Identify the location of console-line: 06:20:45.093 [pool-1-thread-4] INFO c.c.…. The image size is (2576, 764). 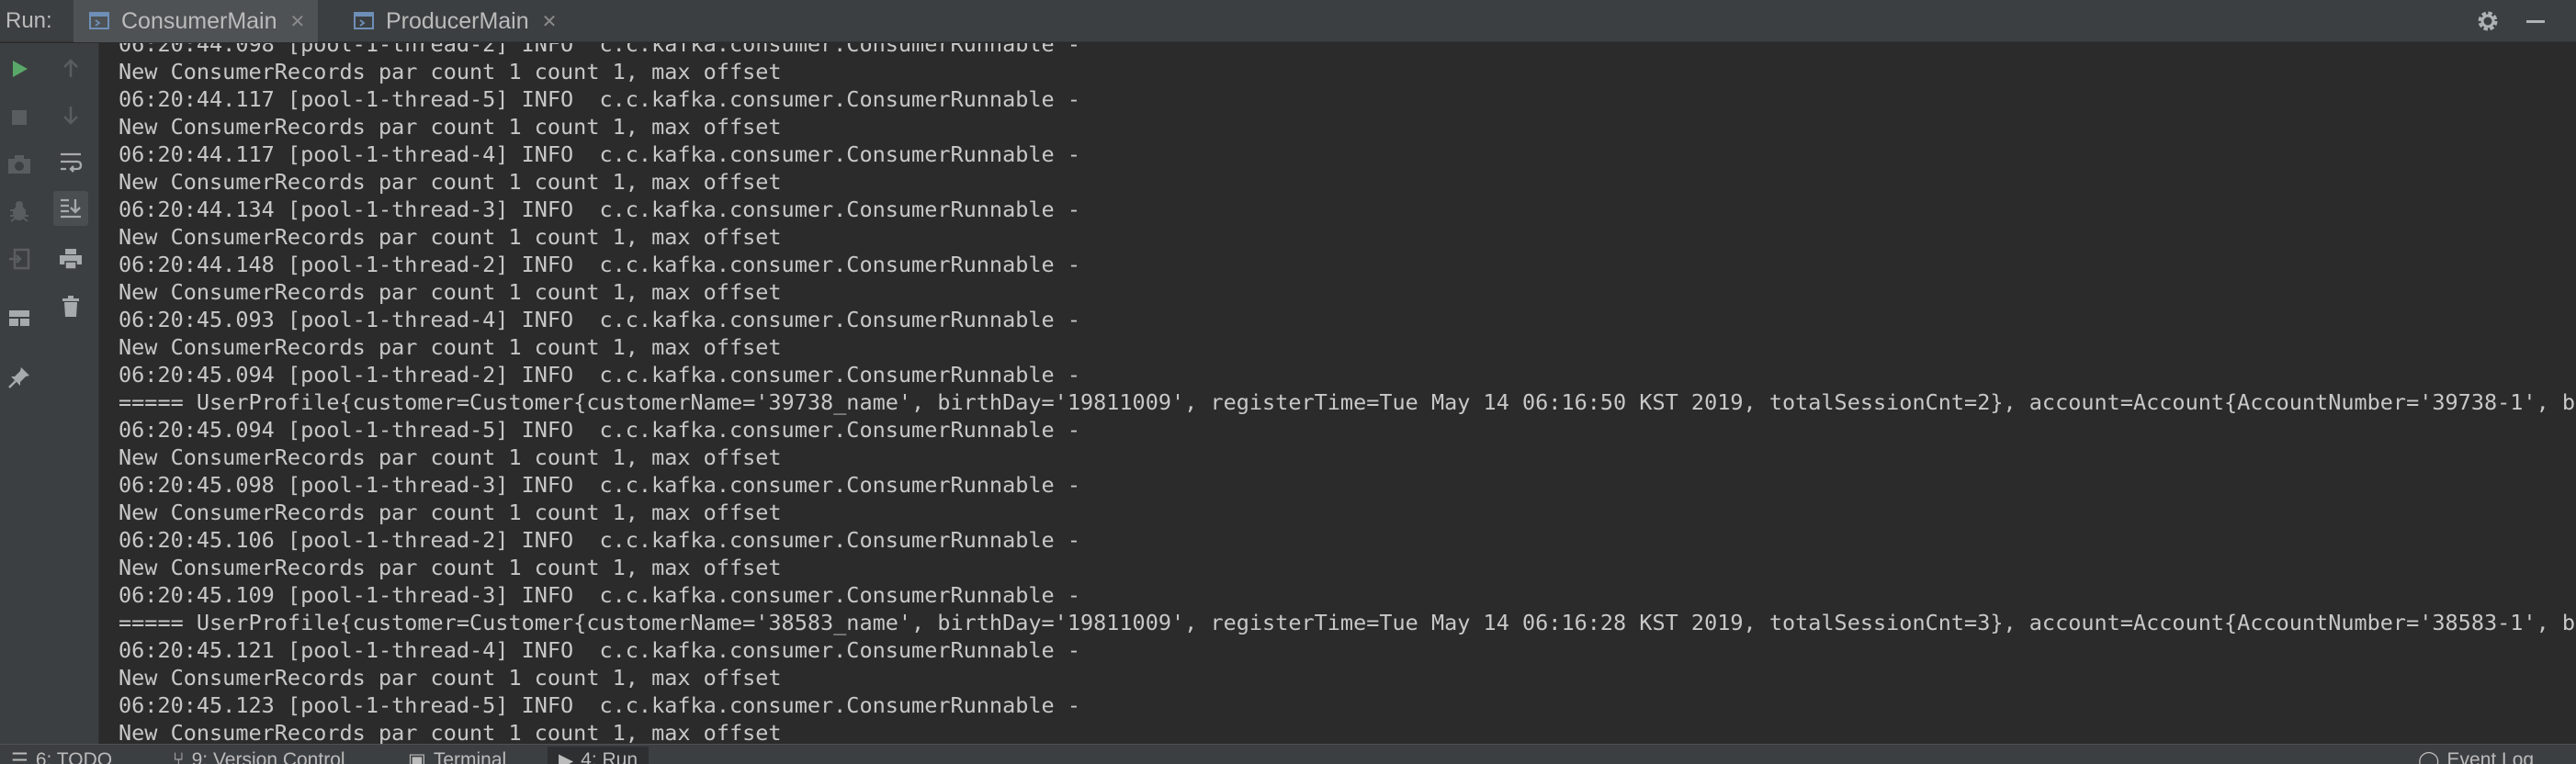
(599, 319).